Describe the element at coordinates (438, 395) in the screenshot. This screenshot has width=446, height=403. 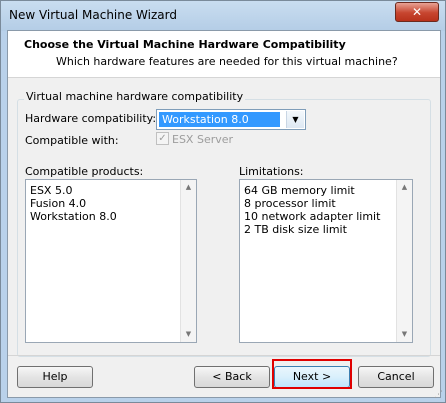
I see `resize-grip-icon: ⋰` at that location.